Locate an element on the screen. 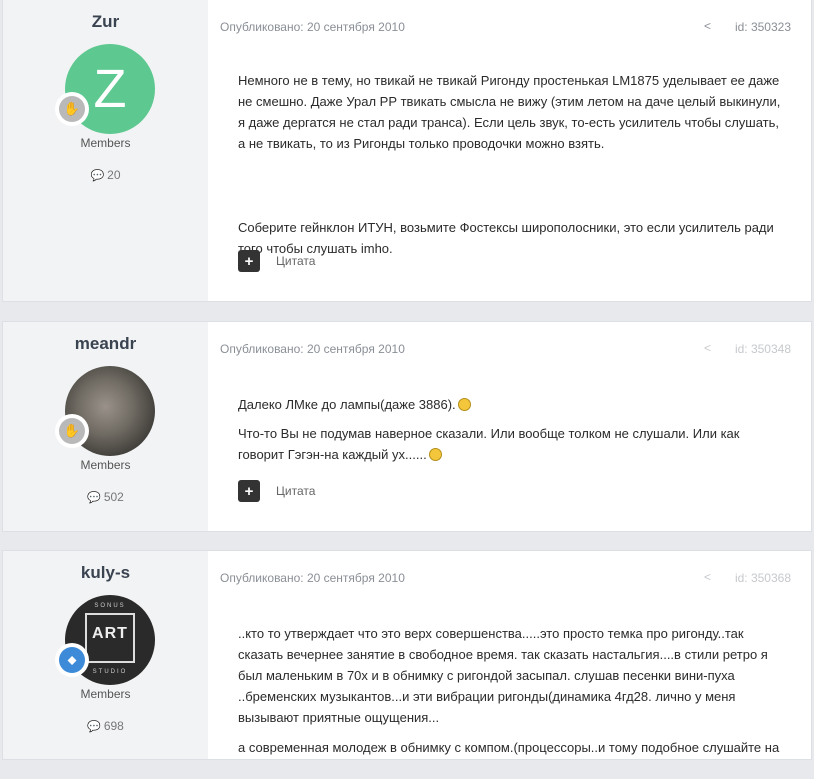 The width and height of the screenshot is (814, 779). post-count-value: 698 is located at coordinates (113, 726).